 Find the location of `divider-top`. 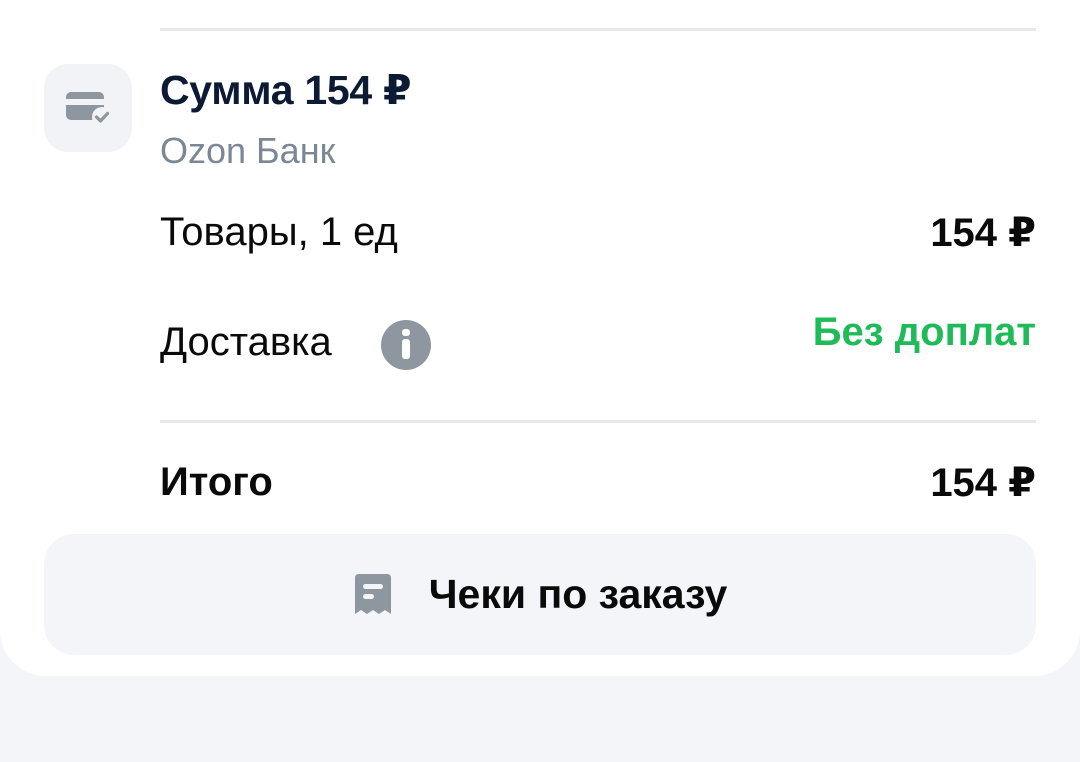

divider-top is located at coordinates (598, 29).